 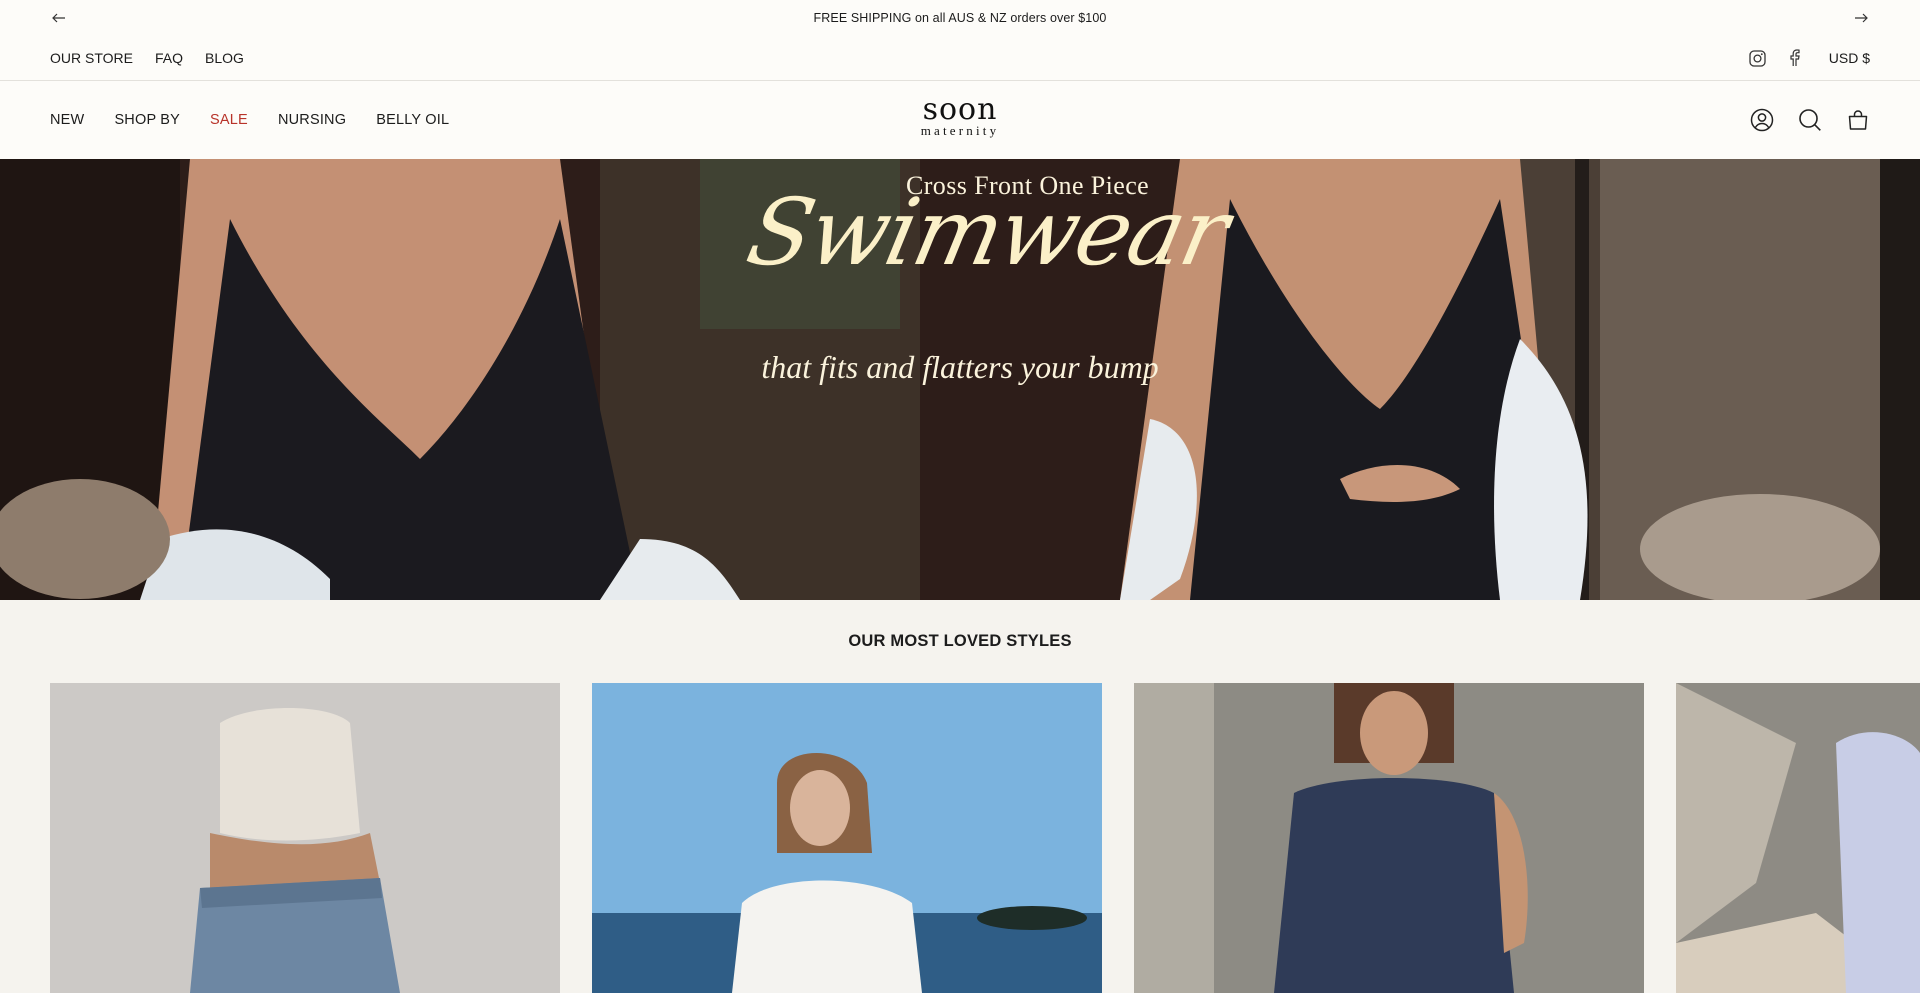 What do you see at coordinates (1794, 58) in the screenshot?
I see `facebook-icon` at bounding box center [1794, 58].